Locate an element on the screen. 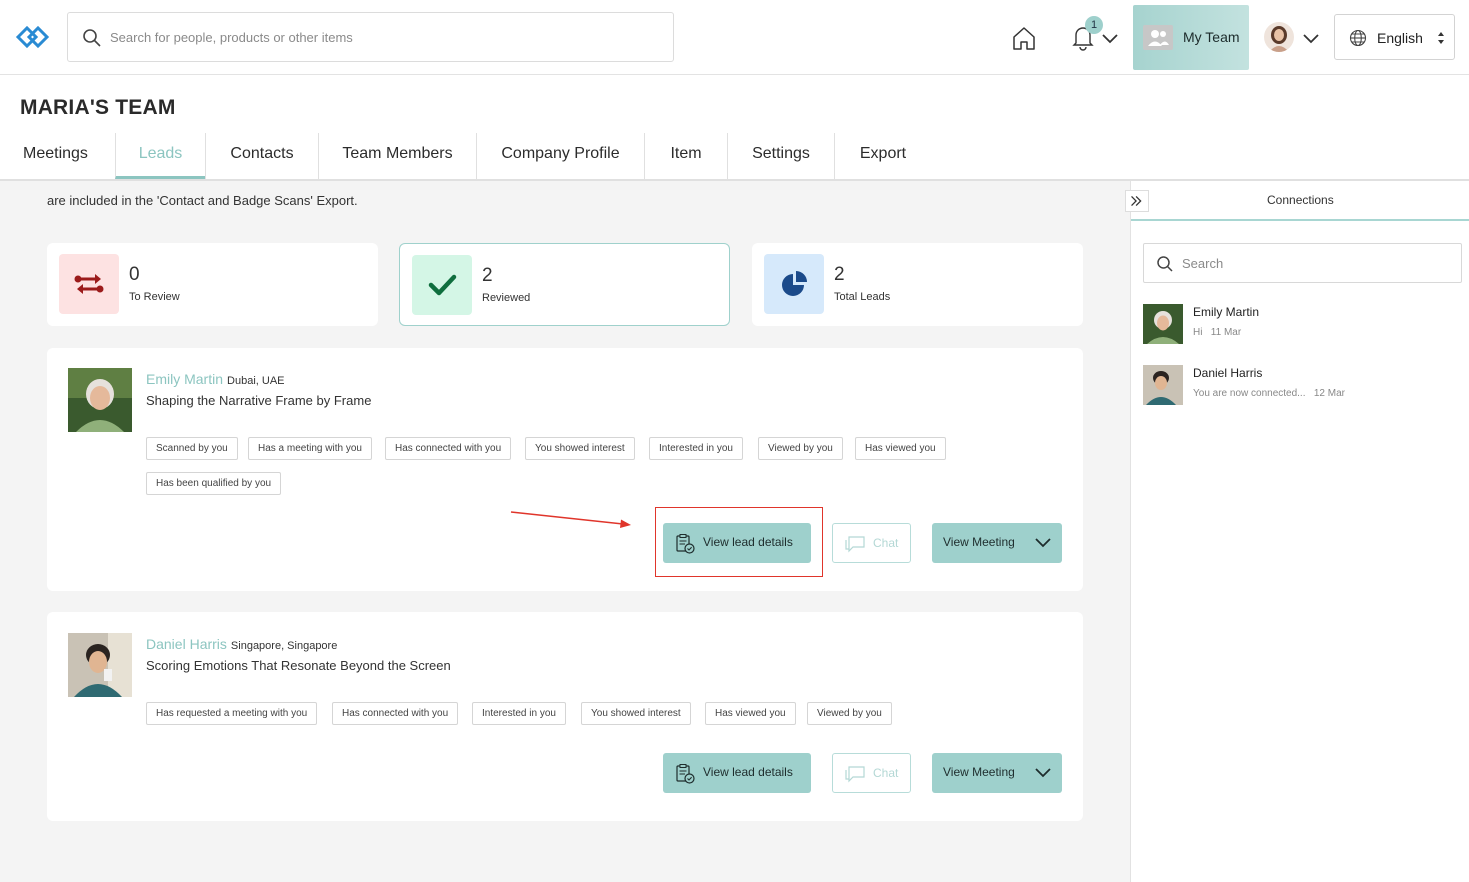 This screenshot has width=1469, height=882. annotation-highlight is located at coordinates (739, 542).